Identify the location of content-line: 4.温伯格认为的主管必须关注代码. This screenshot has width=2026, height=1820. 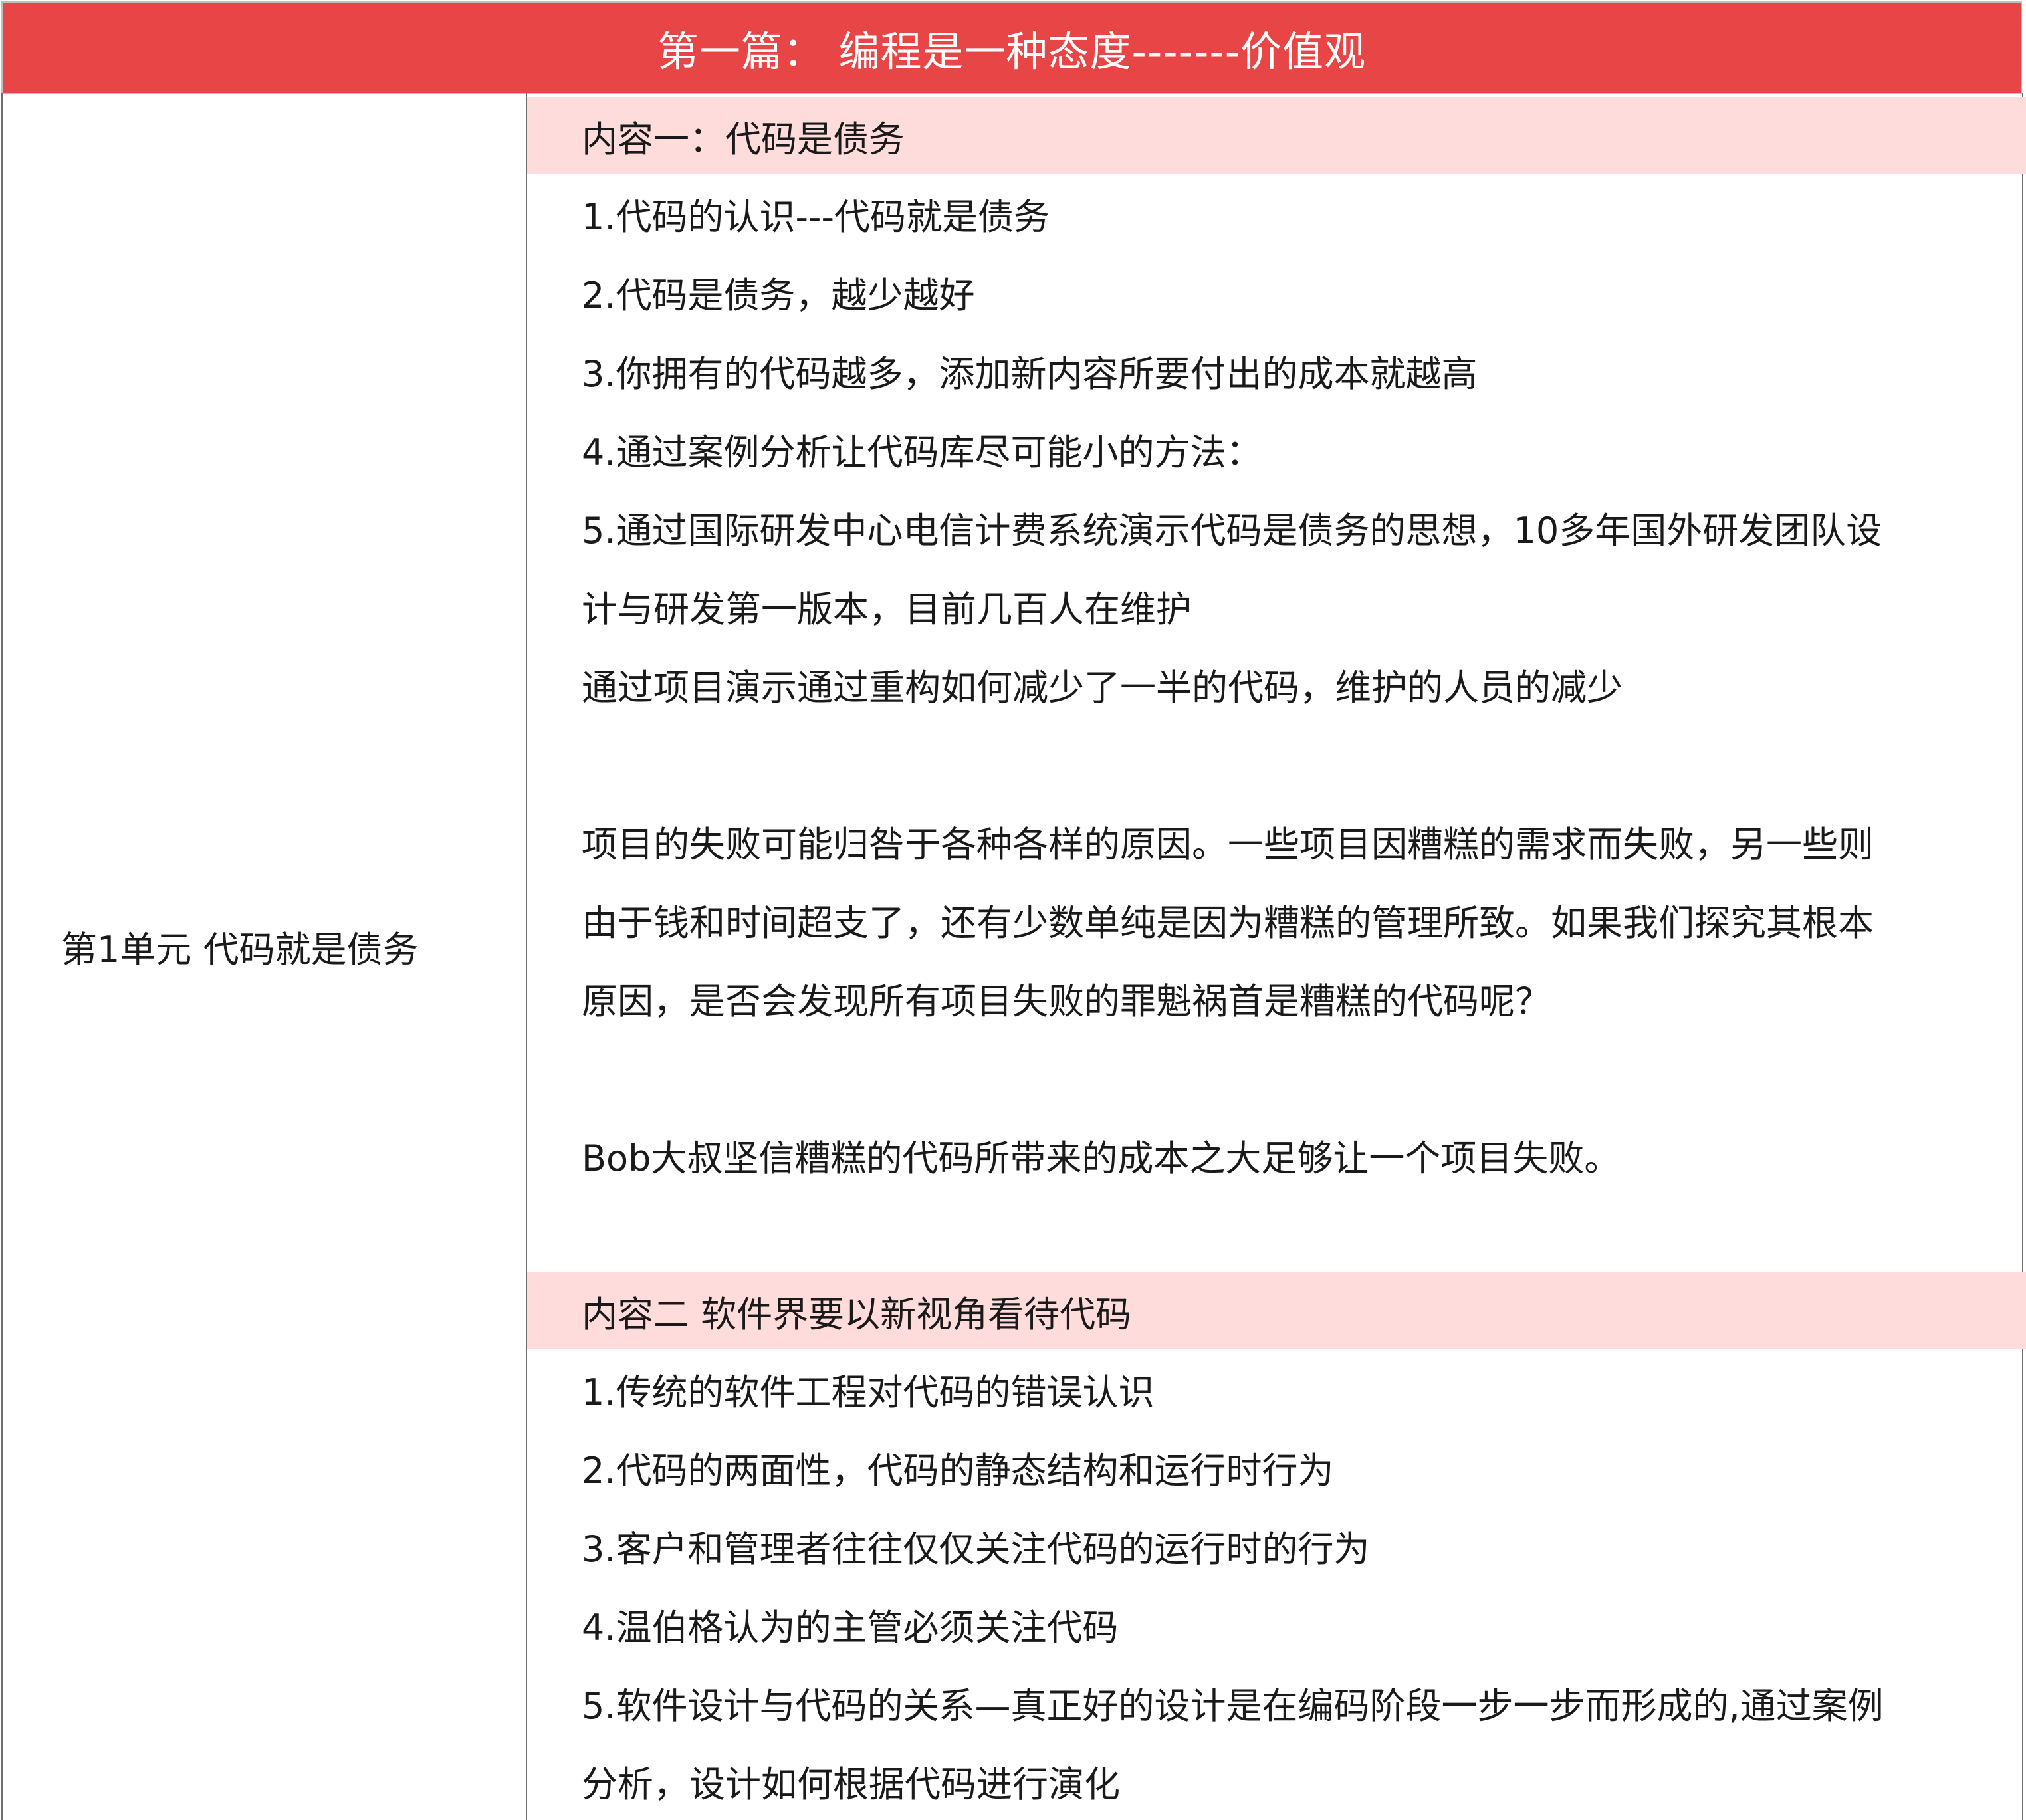
(850, 1627).